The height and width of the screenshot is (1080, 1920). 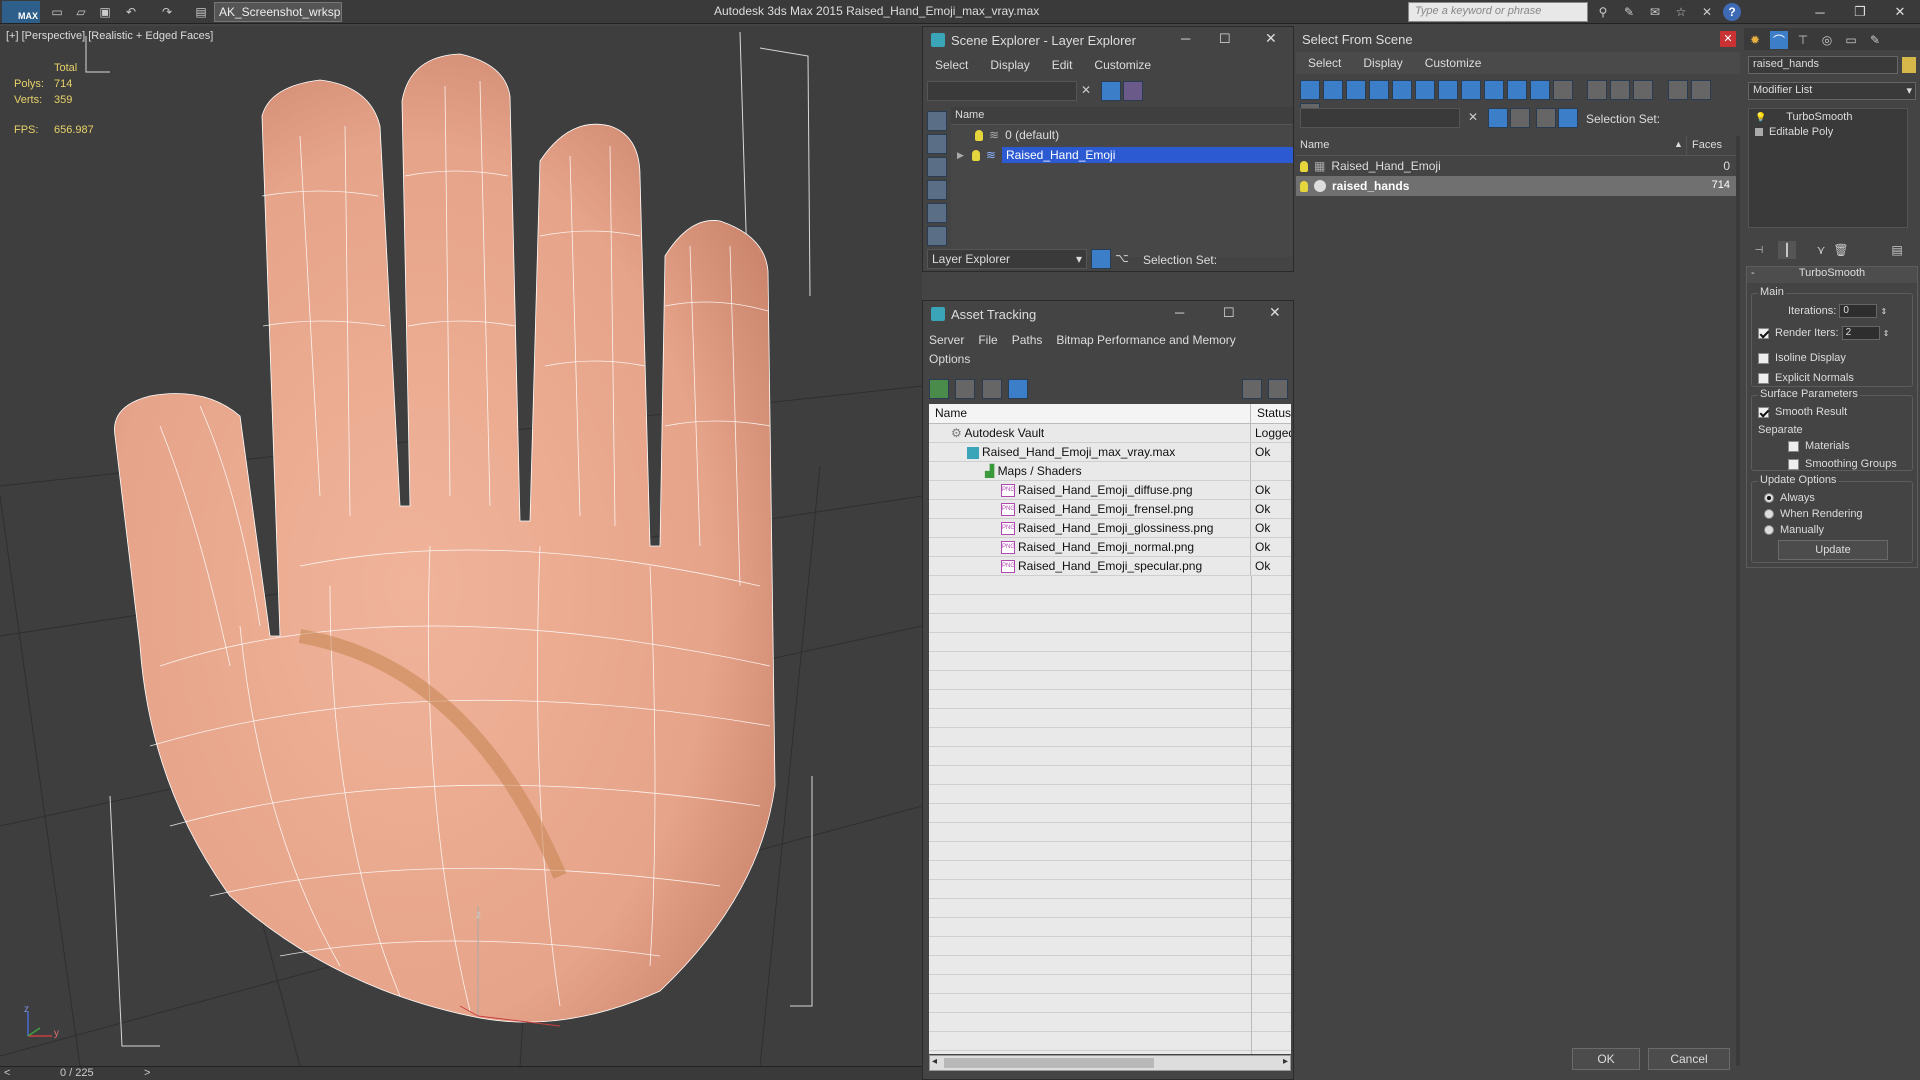 What do you see at coordinates (1007, 259) in the screenshot?
I see `explorer-type-dropdown: Layer Explorer ▾` at bounding box center [1007, 259].